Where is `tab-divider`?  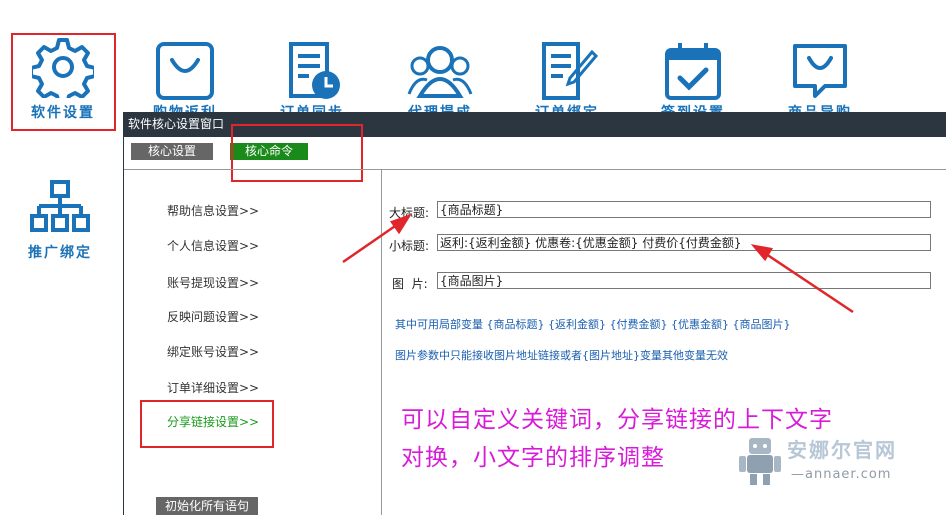 tab-divider is located at coordinates (535, 169).